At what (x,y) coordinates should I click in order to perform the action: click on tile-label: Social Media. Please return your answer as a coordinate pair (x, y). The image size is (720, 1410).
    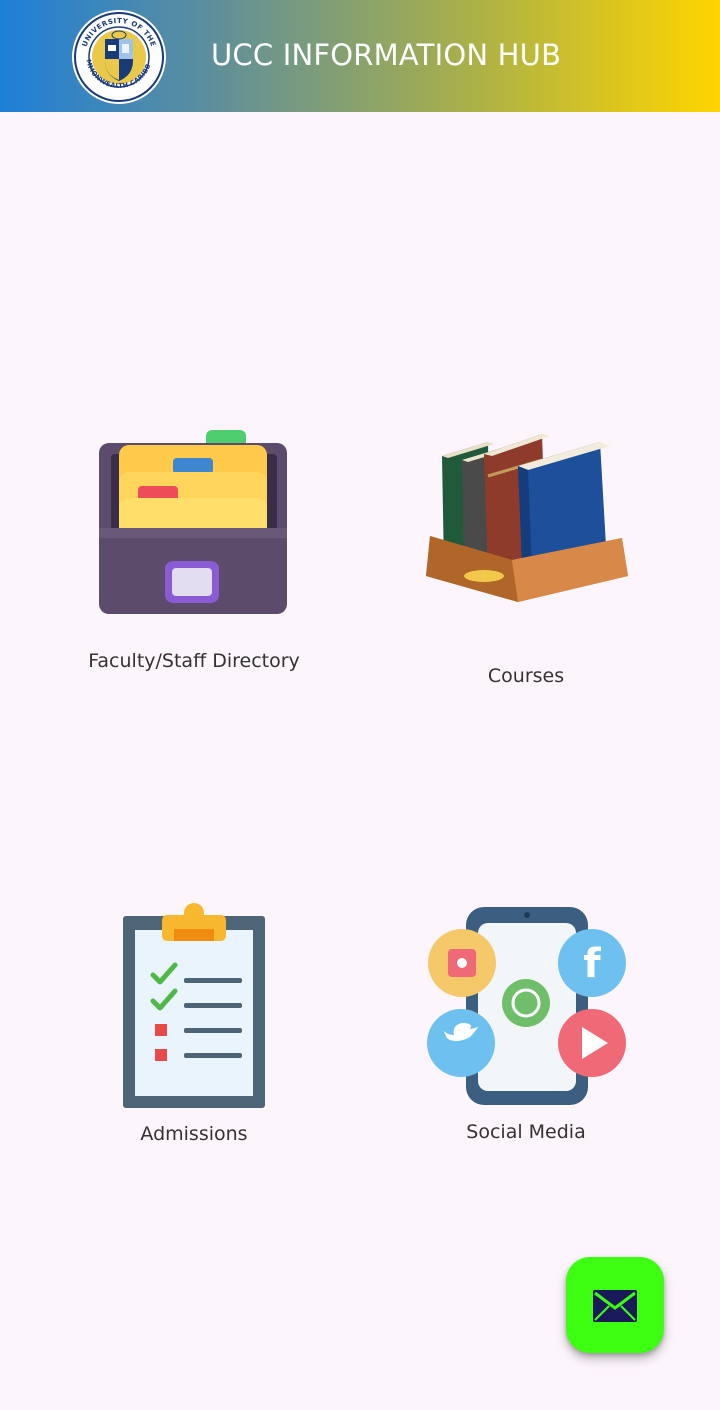
    Looking at the image, I should click on (526, 1132).